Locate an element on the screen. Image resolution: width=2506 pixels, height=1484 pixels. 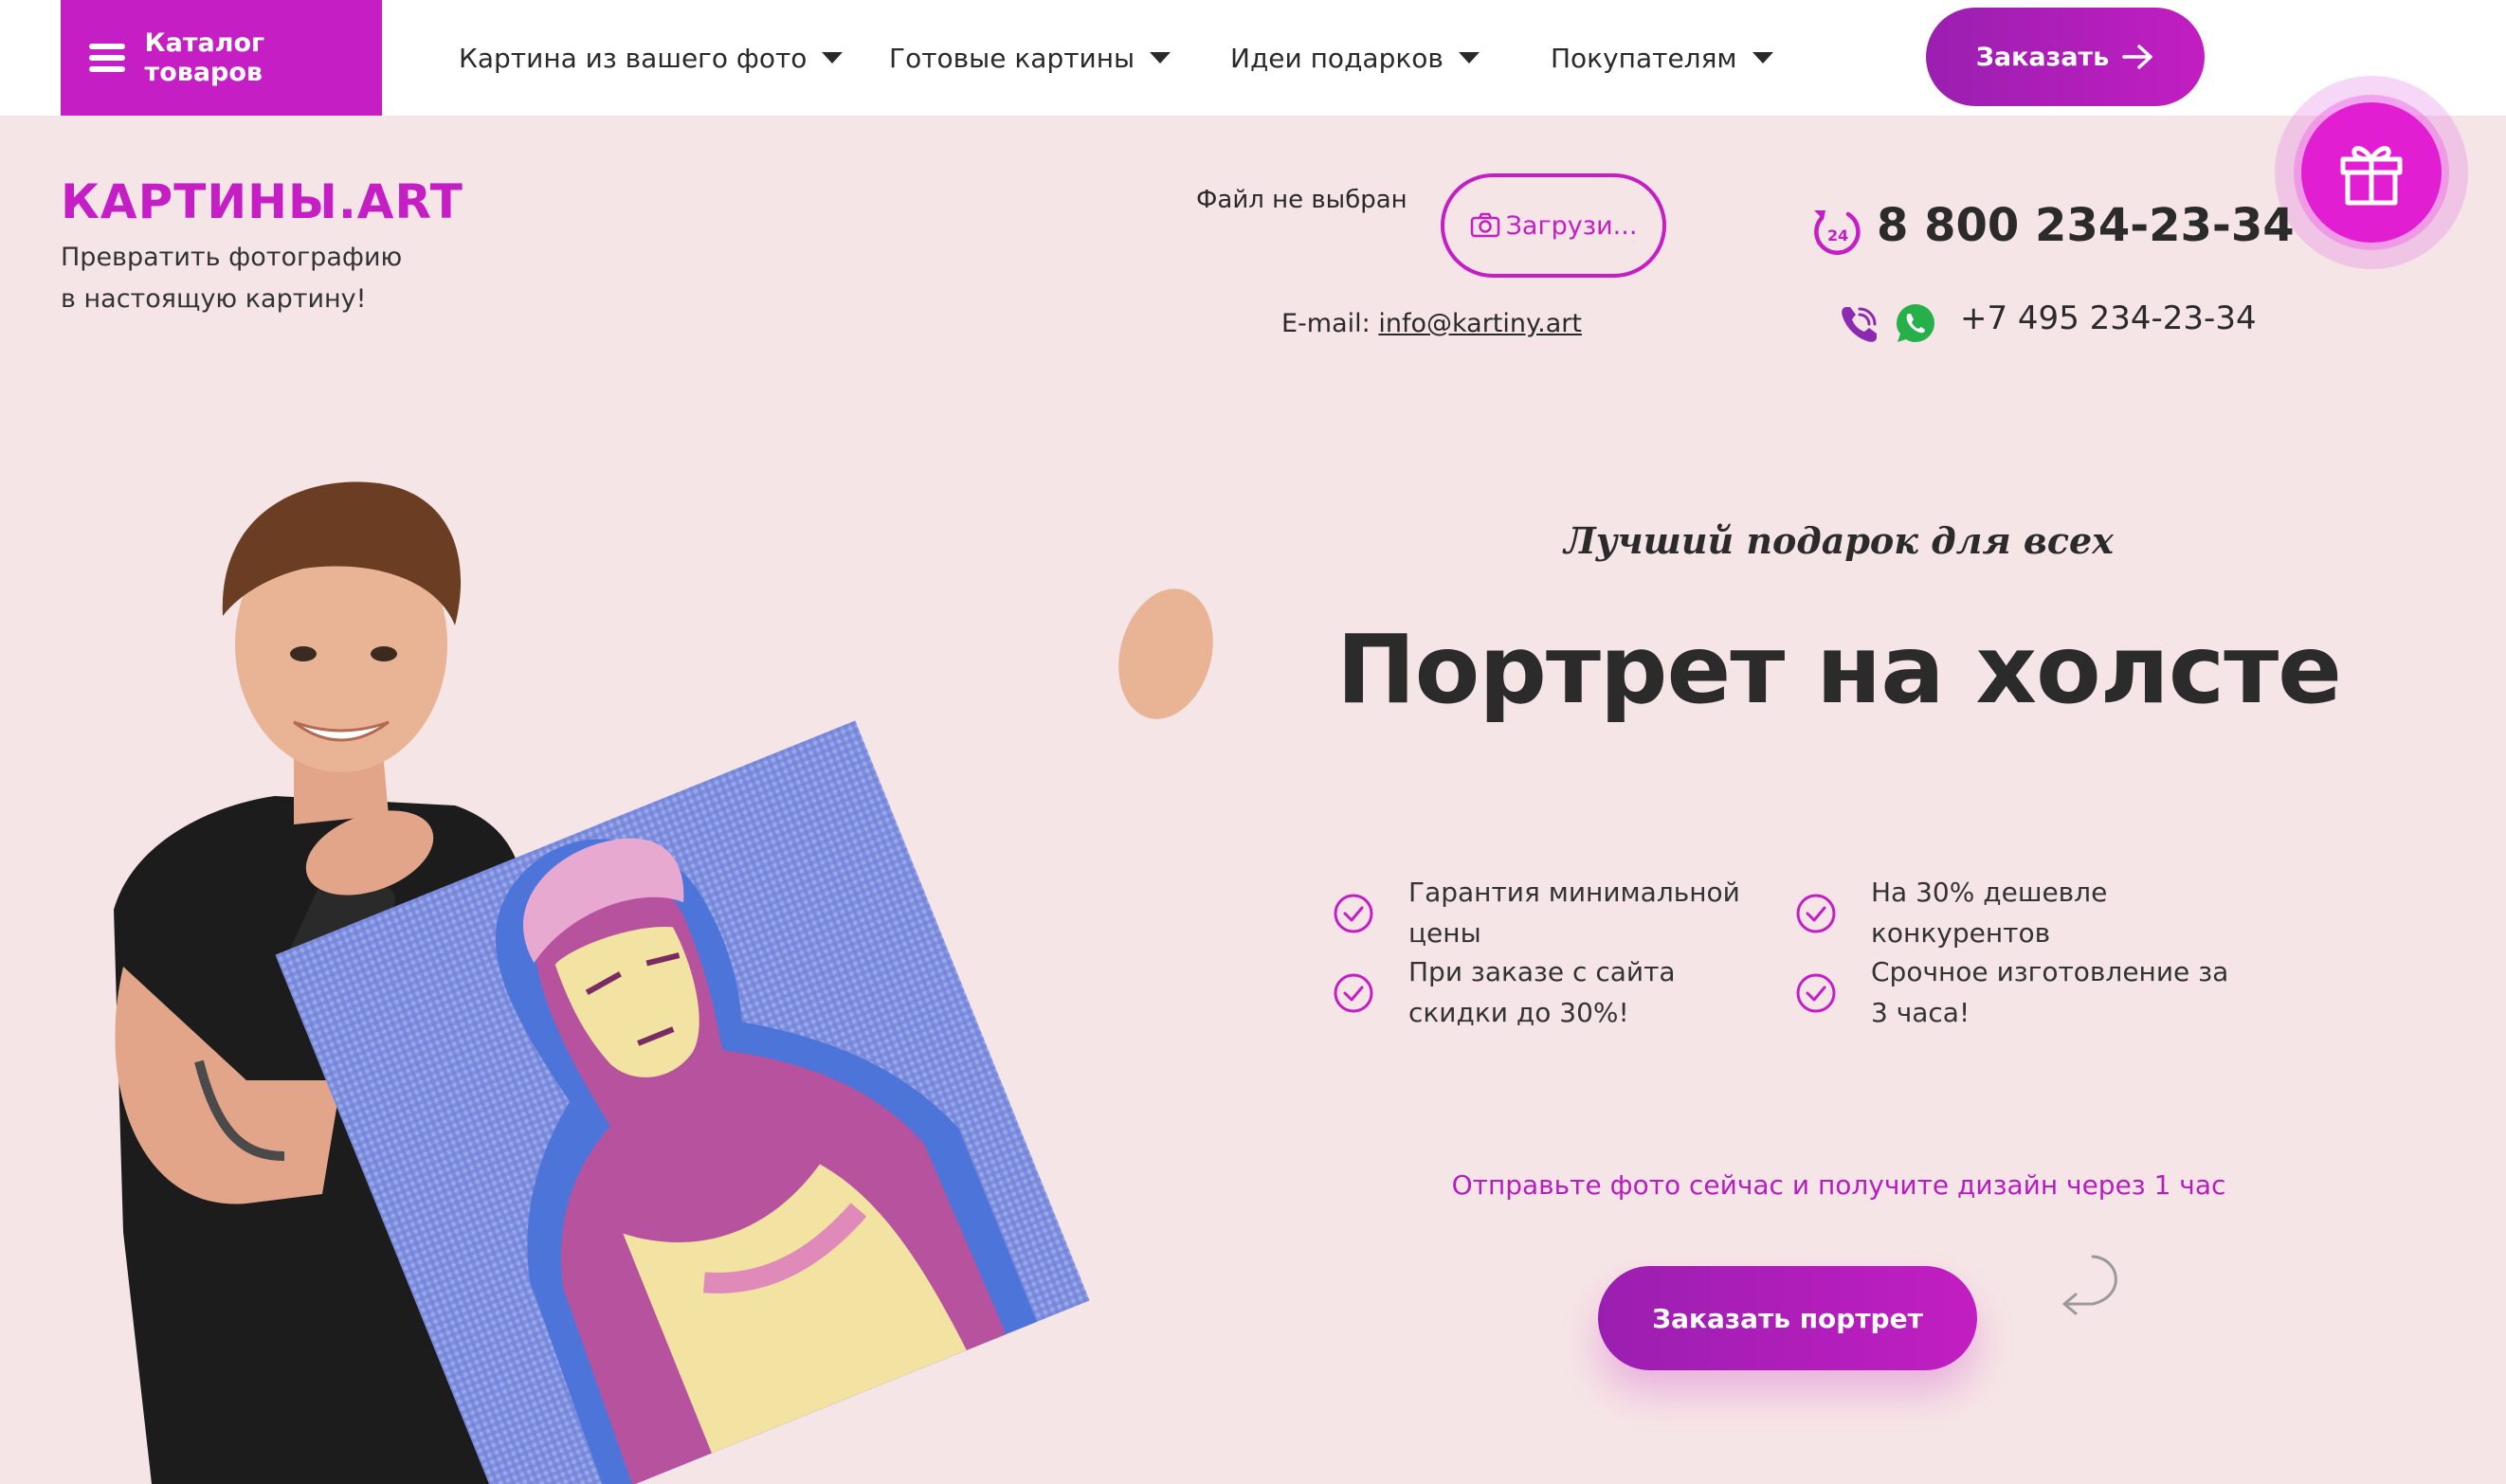
email-label: E-mail: is located at coordinates (1326, 323).